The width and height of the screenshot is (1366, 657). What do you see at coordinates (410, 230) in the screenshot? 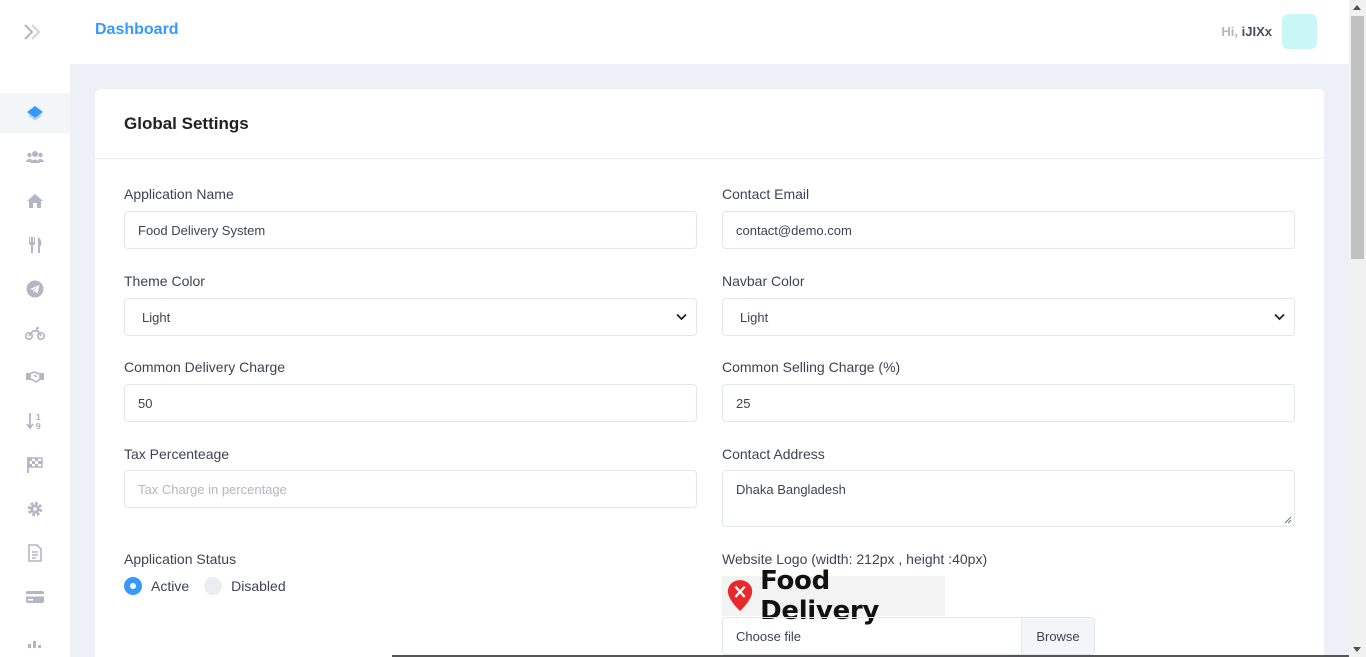
I see `app-name-input: Food Delivery System` at bounding box center [410, 230].